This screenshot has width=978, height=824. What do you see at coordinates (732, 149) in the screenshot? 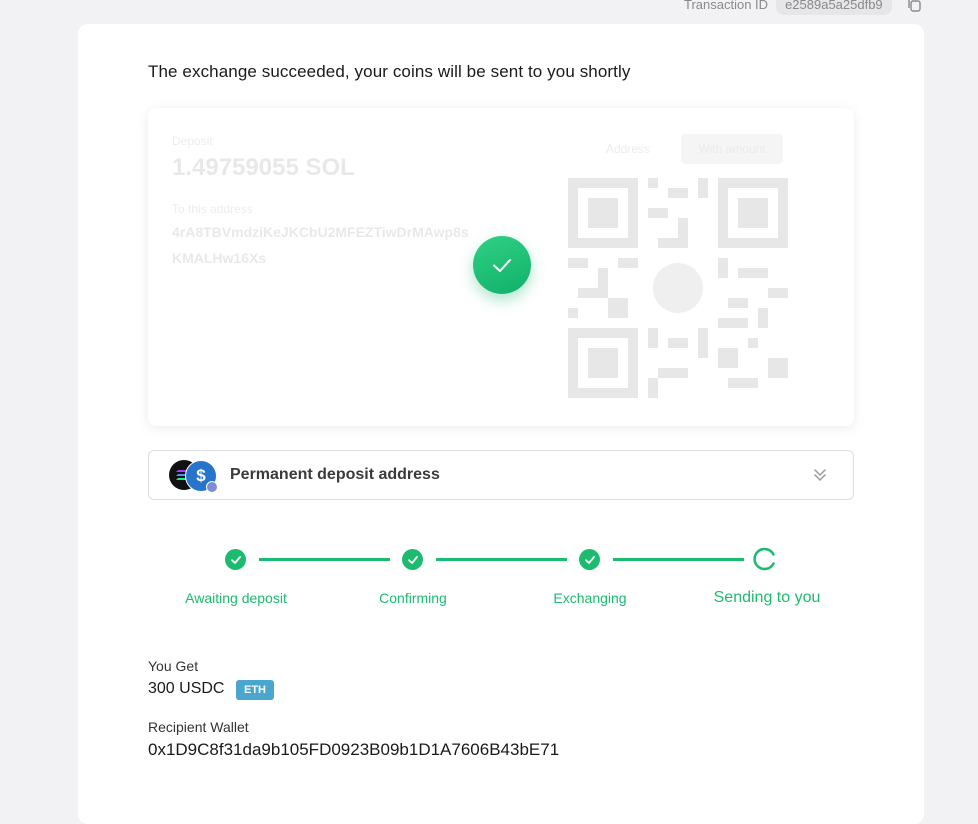
I see `tab-with-amount: With amount` at bounding box center [732, 149].